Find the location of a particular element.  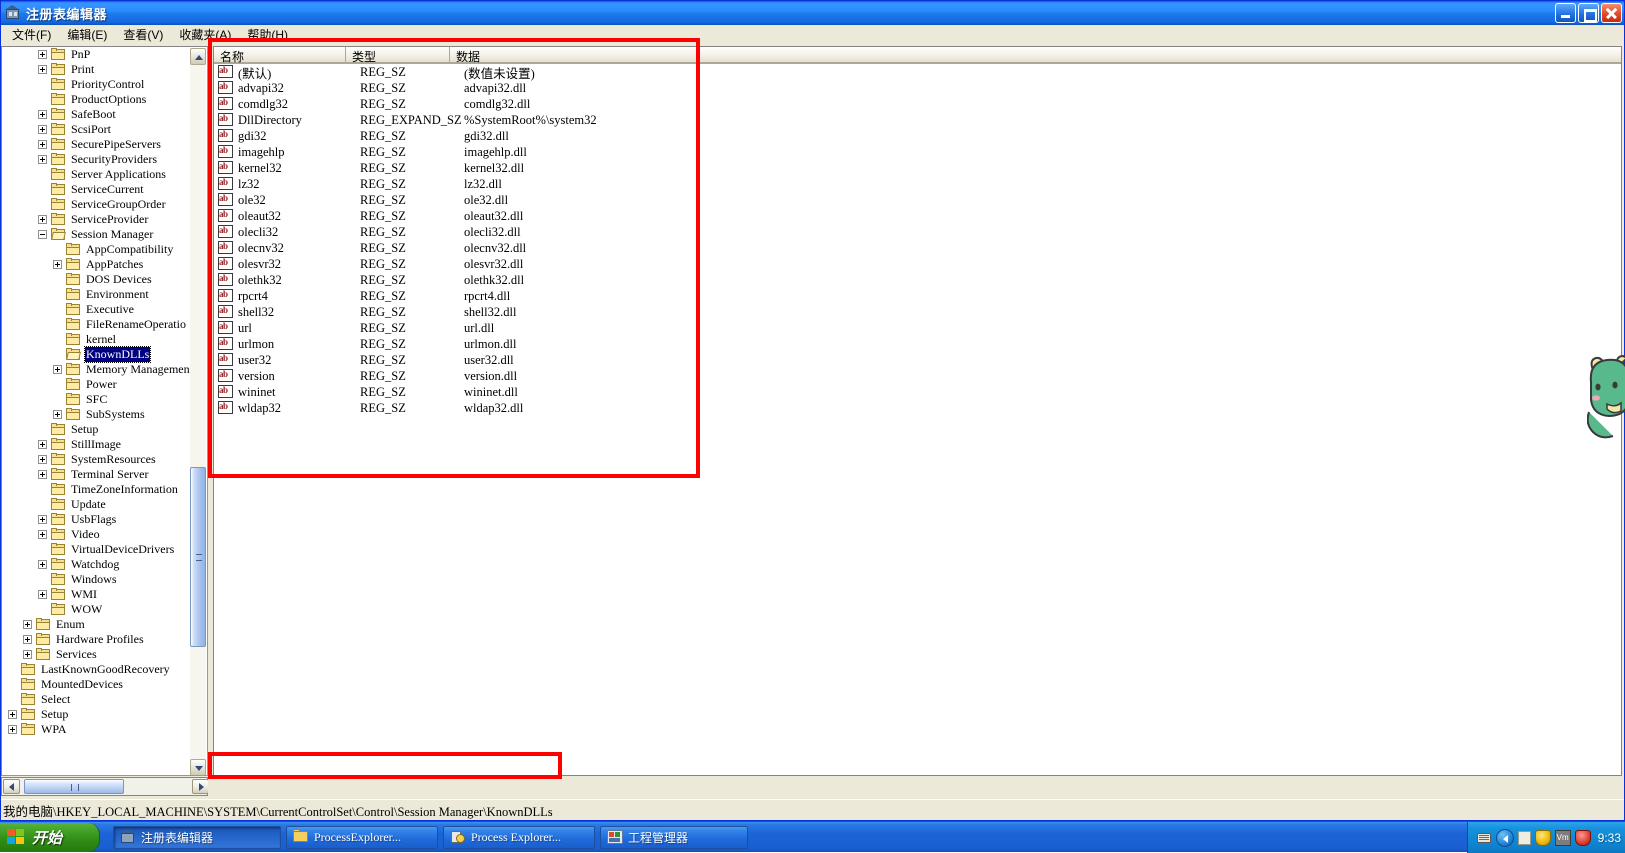

table-row: ab olesvr32 REG_SZ olesvr32.dll is located at coordinates (917, 264).